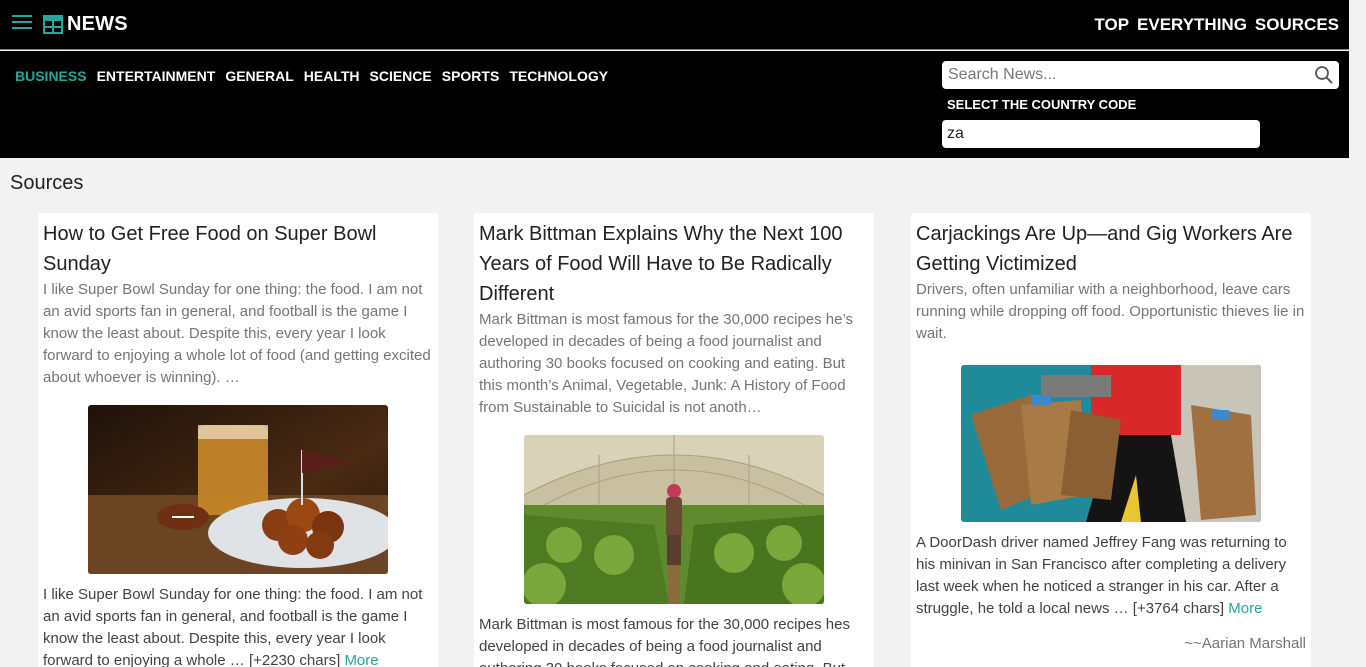 The image size is (1366, 667). I want to click on nav-everything-link: EVERYTHING, so click(1192, 25).